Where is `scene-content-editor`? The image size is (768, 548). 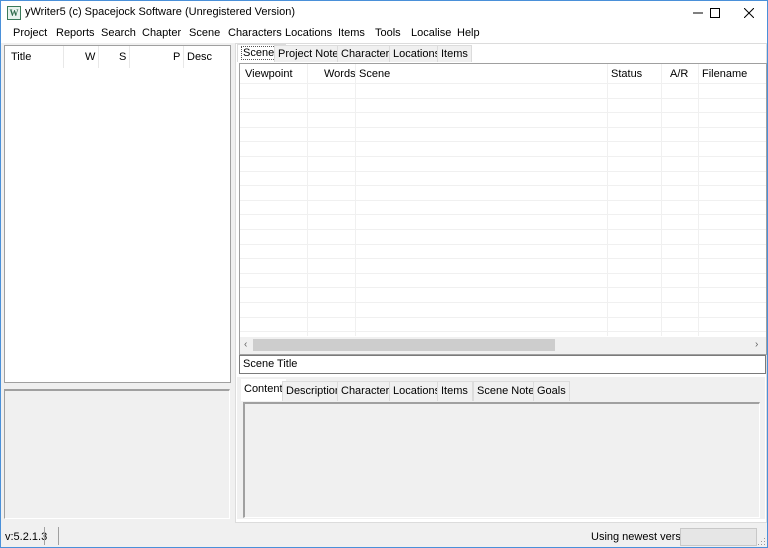
scene-content-editor is located at coordinates (501, 460).